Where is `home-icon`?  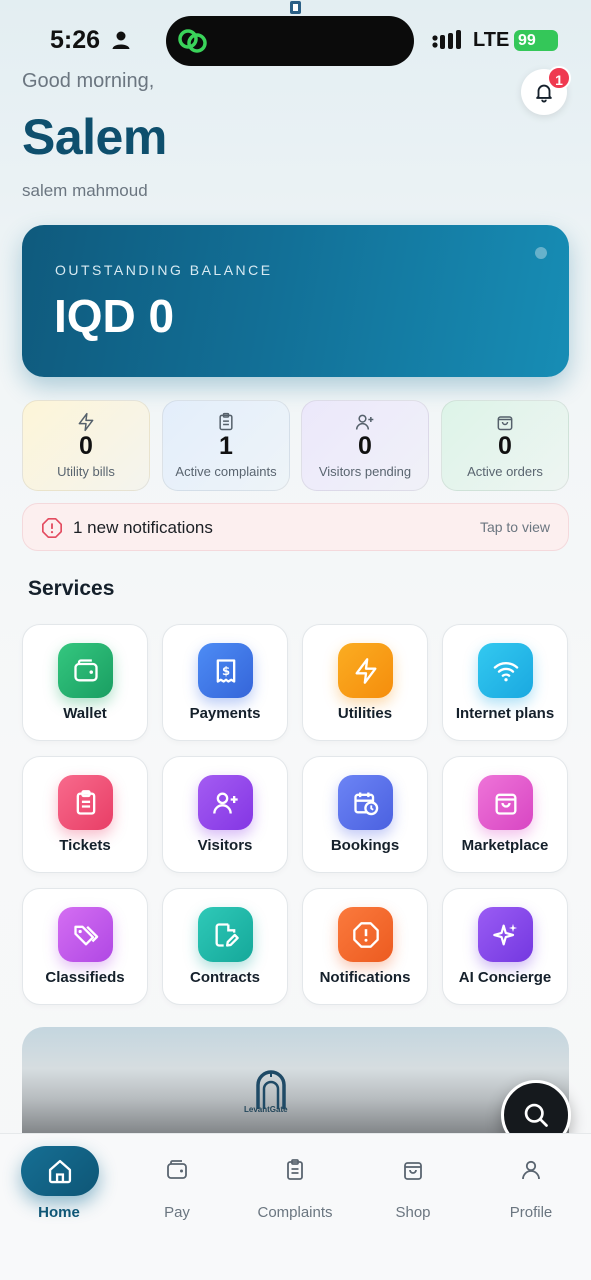
home-icon is located at coordinates (60, 1171).